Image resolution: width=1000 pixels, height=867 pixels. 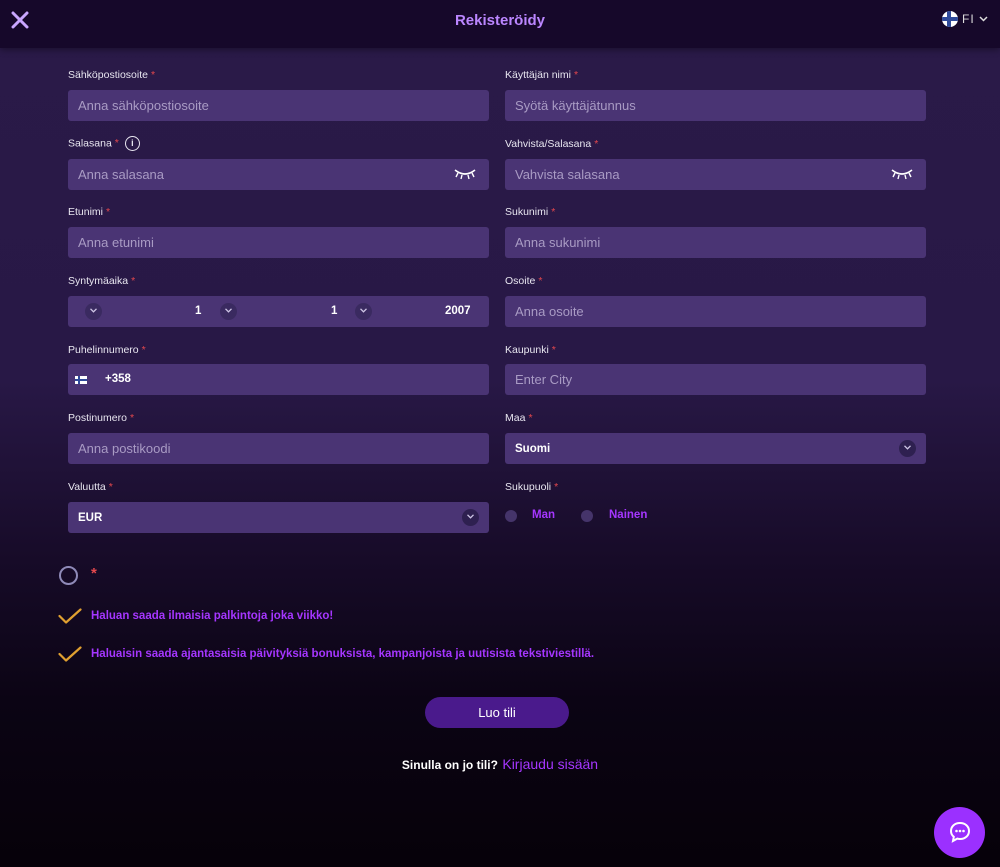 What do you see at coordinates (94, 573) in the screenshot?
I see `terms-required-mark: *` at bounding box center [94, 573].